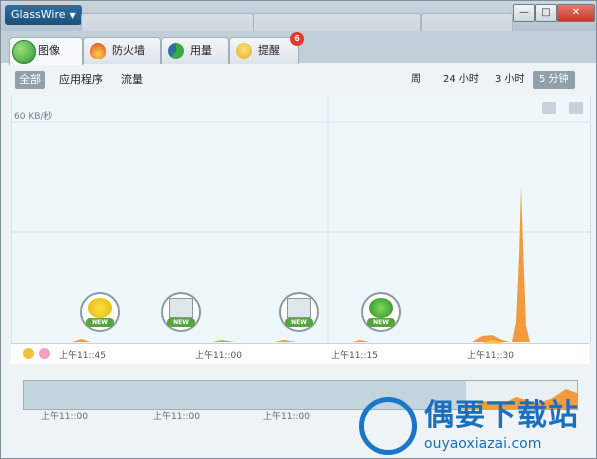 The image size is (597, 459). I want to click on pause-icon, so click(576, 108).